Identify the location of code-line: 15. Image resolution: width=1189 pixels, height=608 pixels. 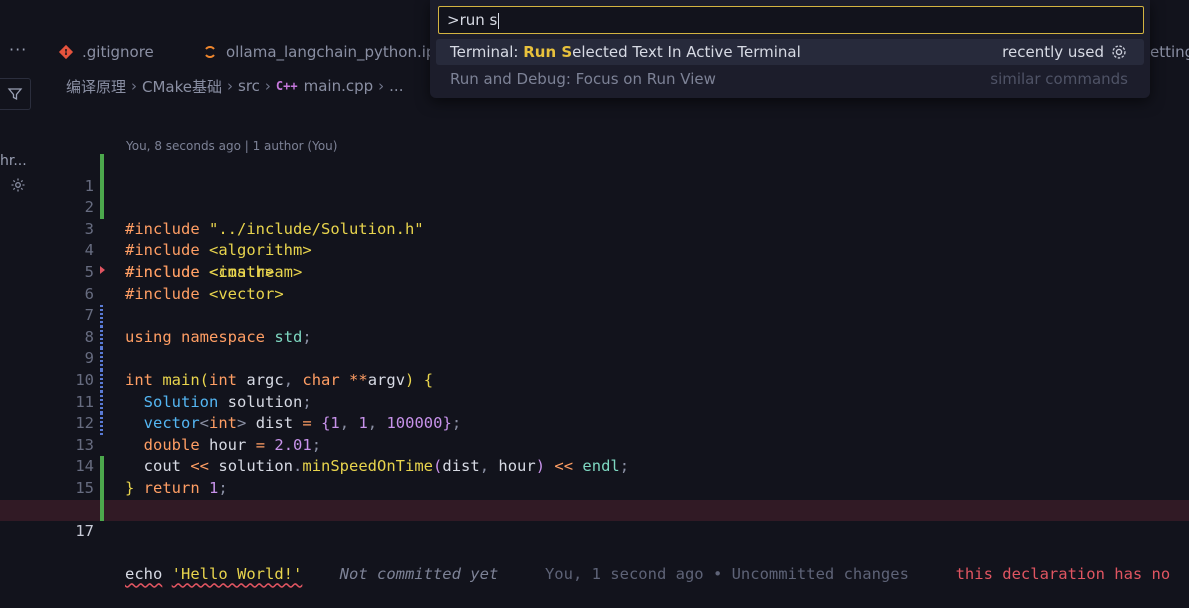
(594, 476).